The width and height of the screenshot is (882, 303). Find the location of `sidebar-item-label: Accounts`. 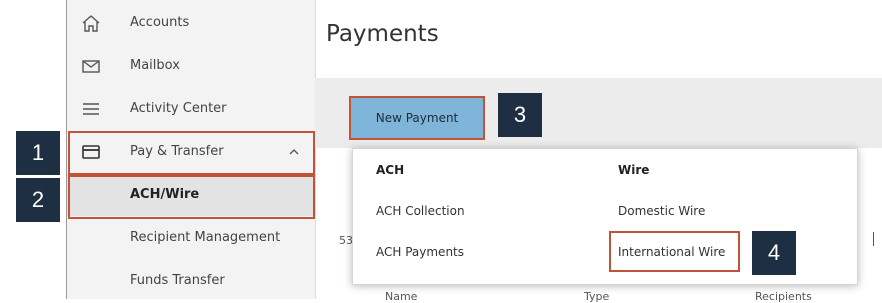

sidebar-item-label: Accounts is located at coordinates (160, 22).